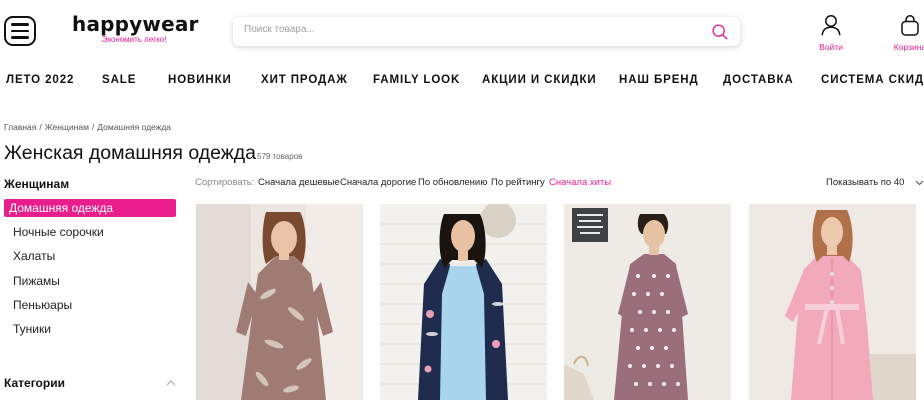  What do you see at coordinates (135, 24) in the screenshot?
I see `logo-text: happywear` at bounding box center [135, 24].